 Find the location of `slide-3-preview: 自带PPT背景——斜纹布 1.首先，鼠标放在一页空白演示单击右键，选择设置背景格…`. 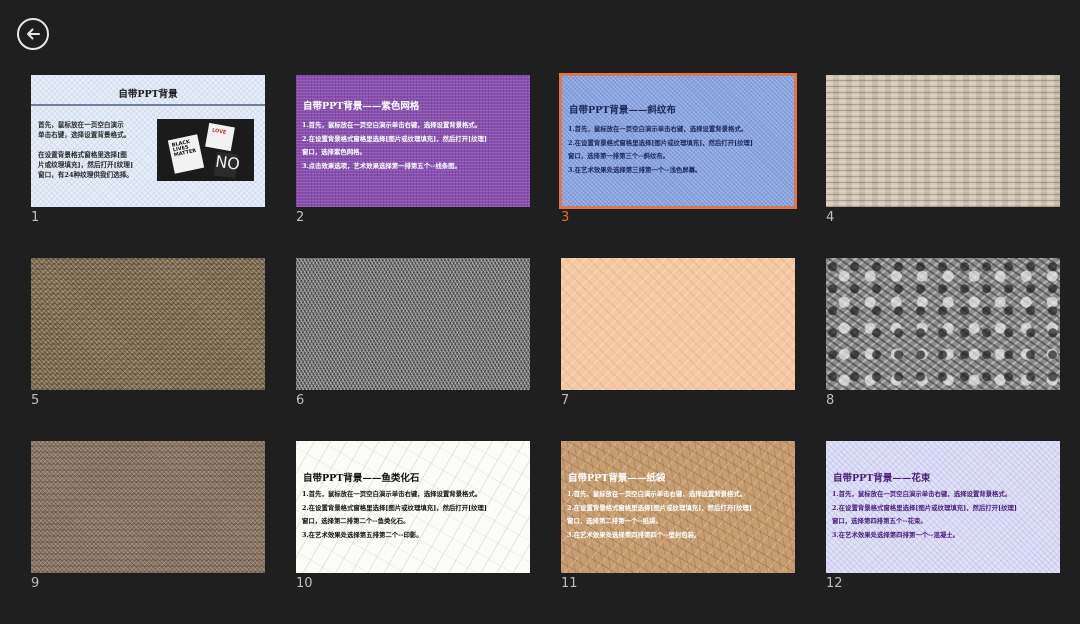

slide-3-preview: 自带PPT背景——斜纹布 1.首先，鼠标放在一页空白演示单击右键，选择设置背景格… is located at coordinates (678, 141).